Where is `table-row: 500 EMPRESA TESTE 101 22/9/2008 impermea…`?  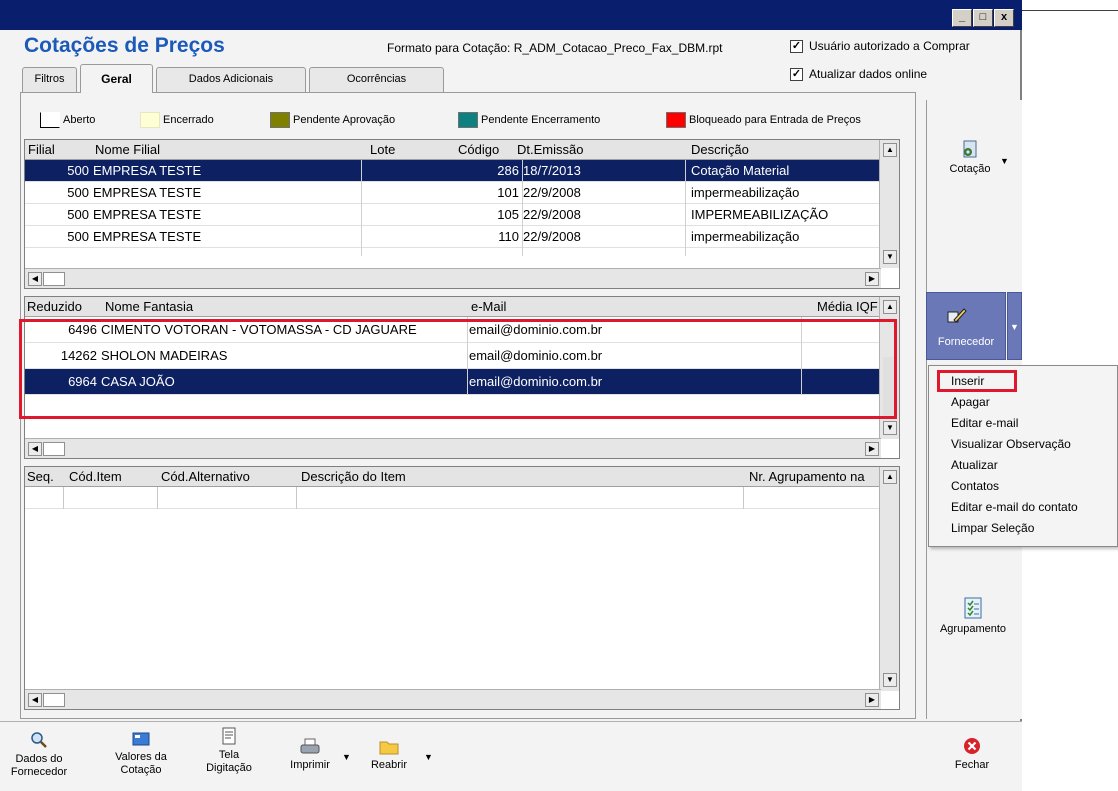 table-row: 500 EMPRESA TESTE 101 22/9/2008 impermea… is located at coordinates (462, 193).